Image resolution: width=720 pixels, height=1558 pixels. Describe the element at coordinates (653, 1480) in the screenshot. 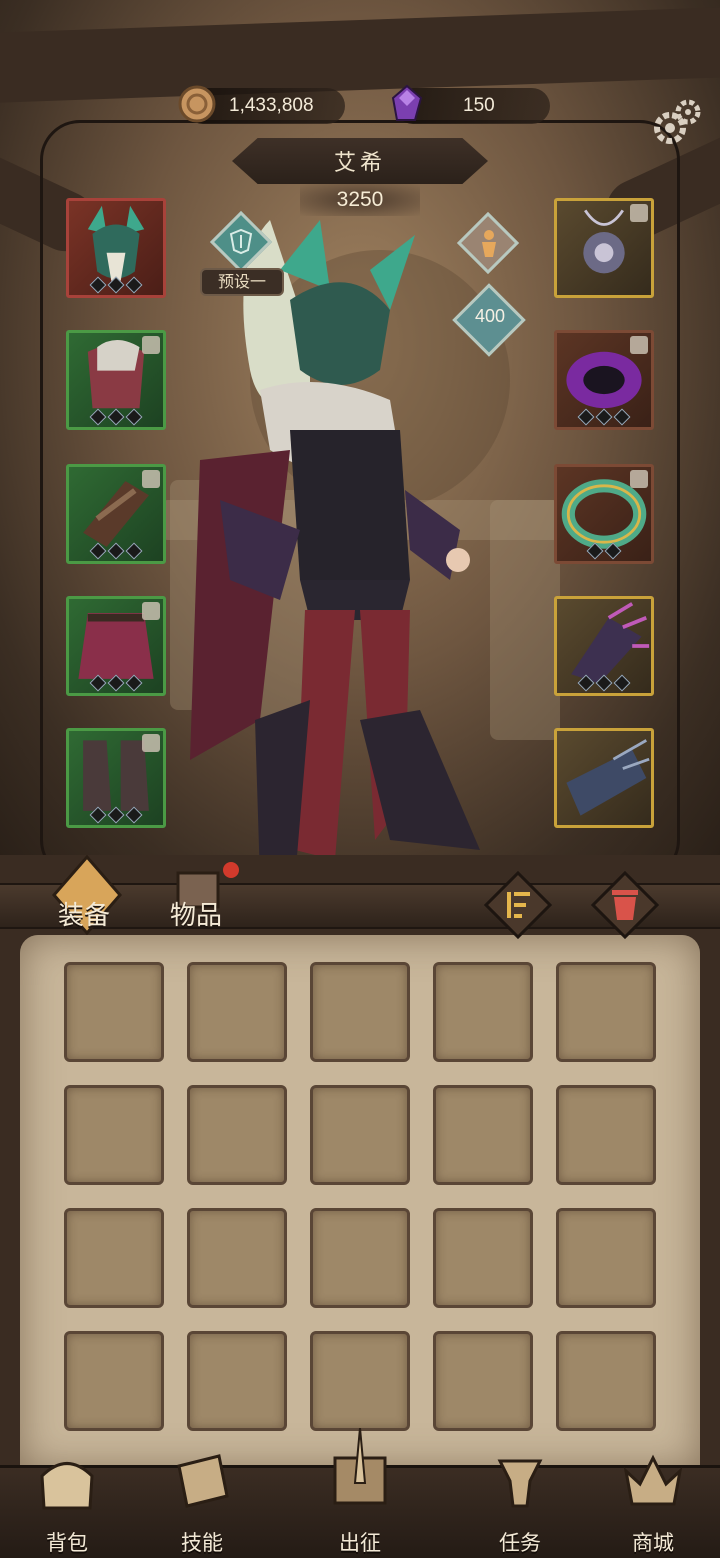

I see `shop-crown-icon` at that location.